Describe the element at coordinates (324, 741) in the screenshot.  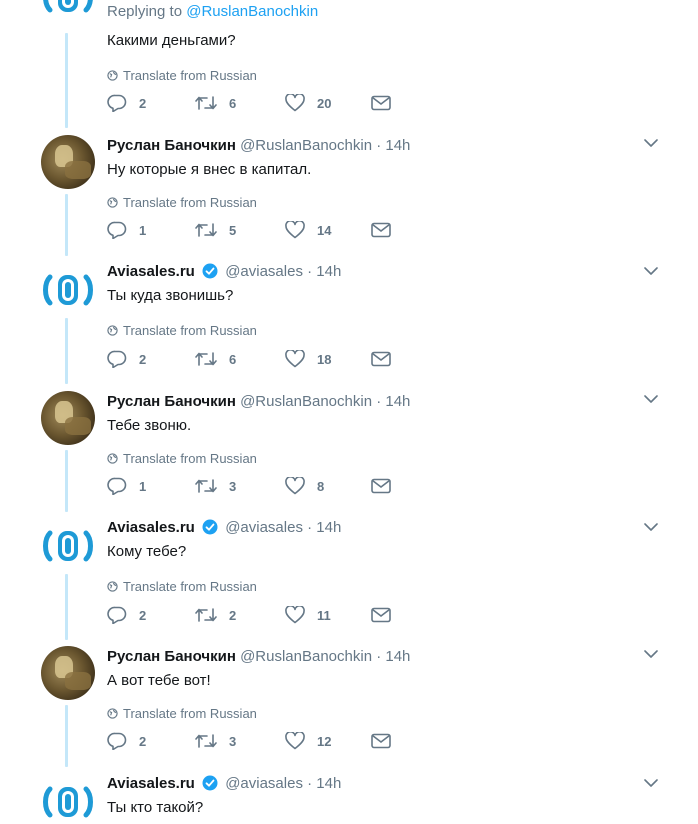
I see `like-count: 12` at that location.